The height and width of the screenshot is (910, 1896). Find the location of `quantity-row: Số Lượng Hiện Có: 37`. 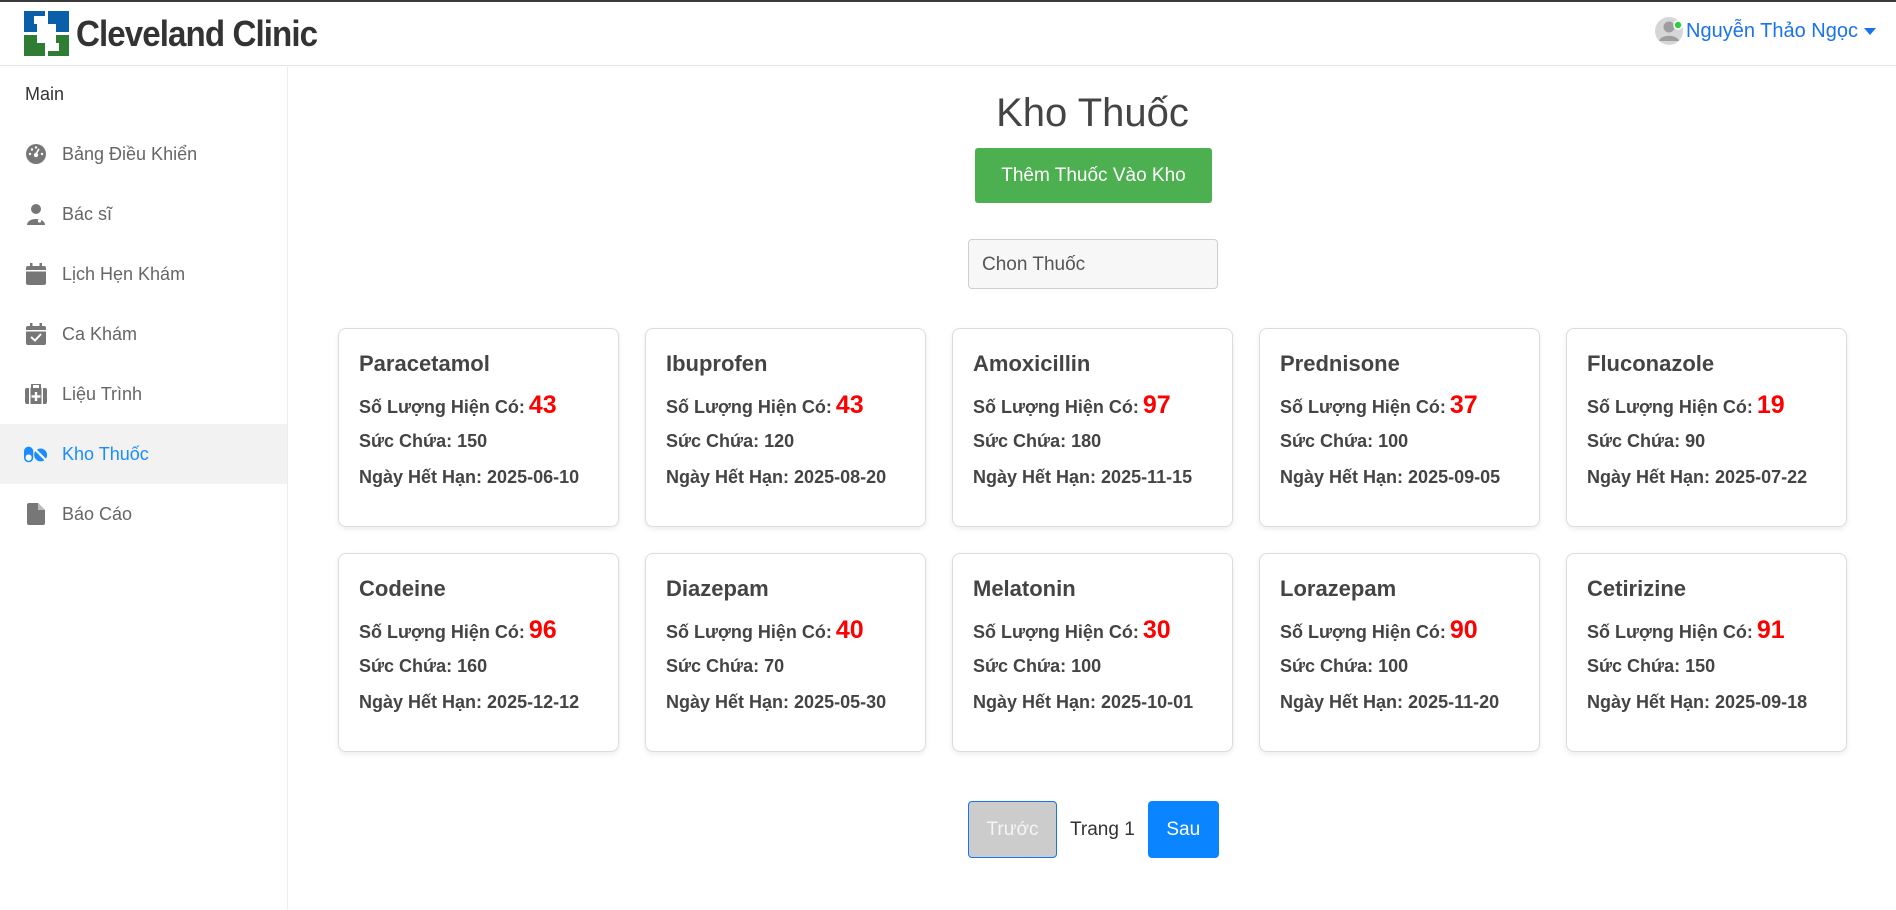

quantity-row: Số Lượng Hiện Có: 37 is located at coordinates (1399, 411).